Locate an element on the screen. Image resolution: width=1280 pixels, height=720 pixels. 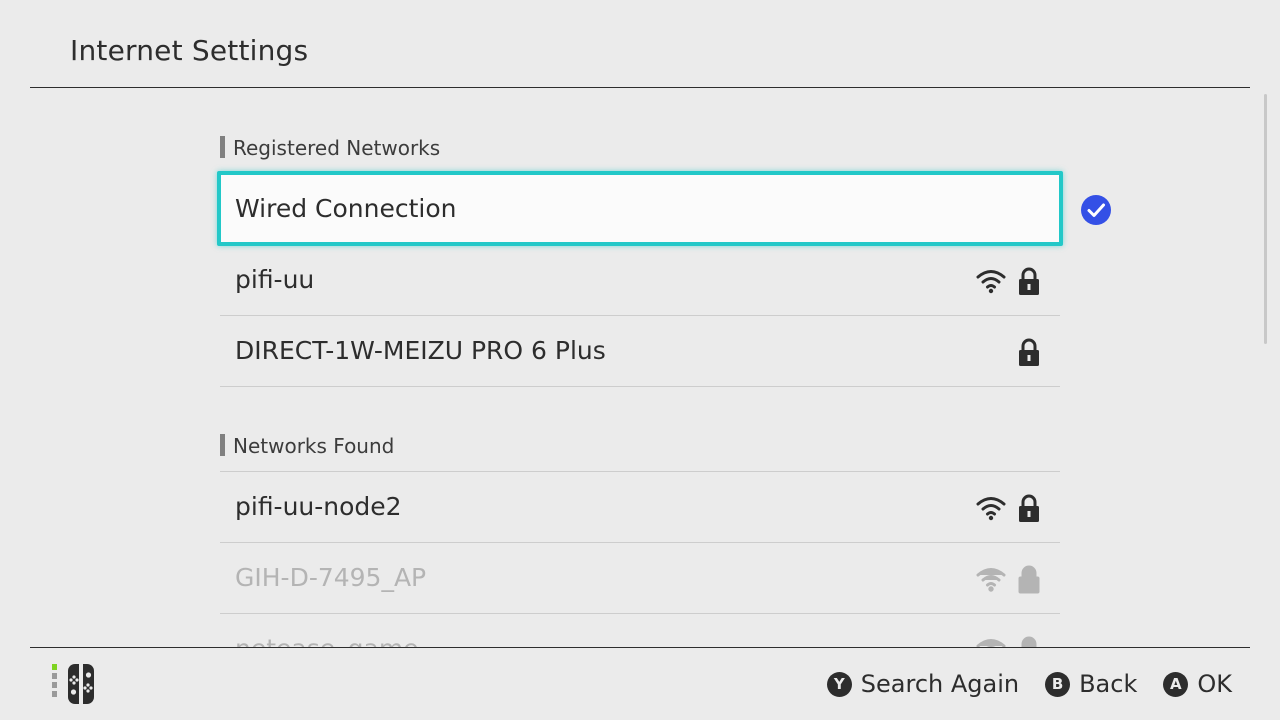
network-row-wired-connection: Wired Connection is located at coordinates (640, 208).